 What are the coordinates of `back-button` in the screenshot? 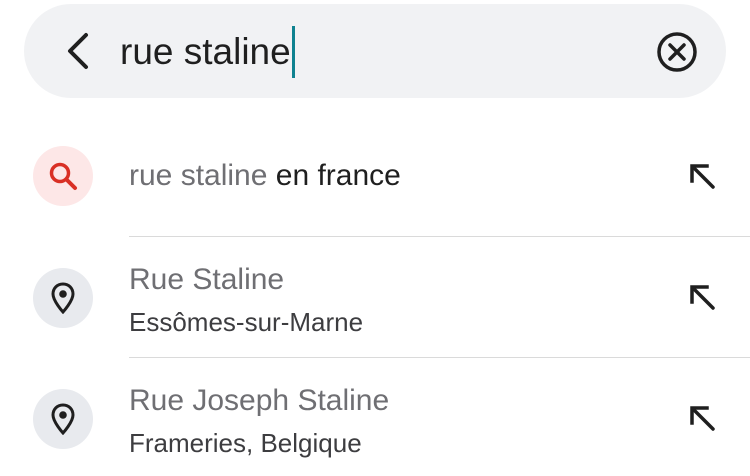 It's located at (79, 51).